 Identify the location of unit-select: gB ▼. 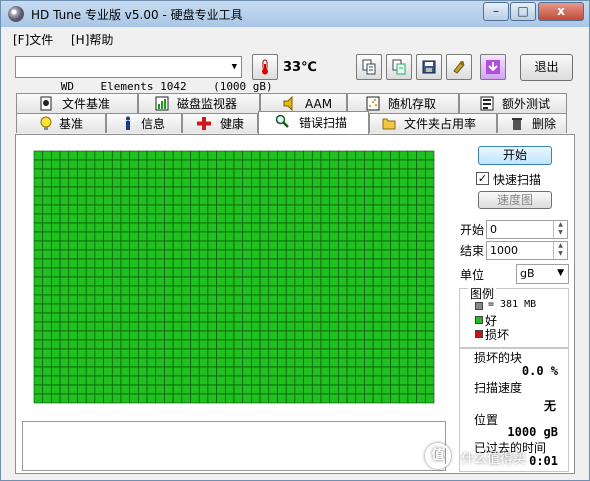
(542, 274).